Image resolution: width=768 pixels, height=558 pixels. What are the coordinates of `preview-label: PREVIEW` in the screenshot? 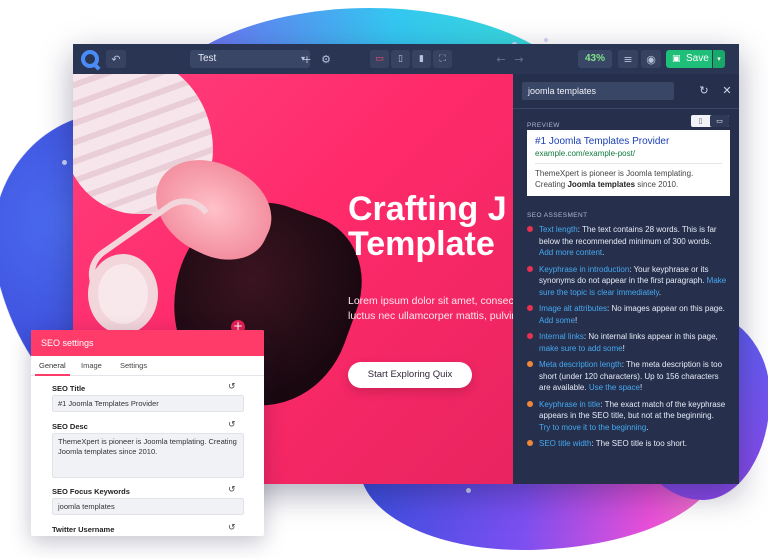 It's located at (543, 125).